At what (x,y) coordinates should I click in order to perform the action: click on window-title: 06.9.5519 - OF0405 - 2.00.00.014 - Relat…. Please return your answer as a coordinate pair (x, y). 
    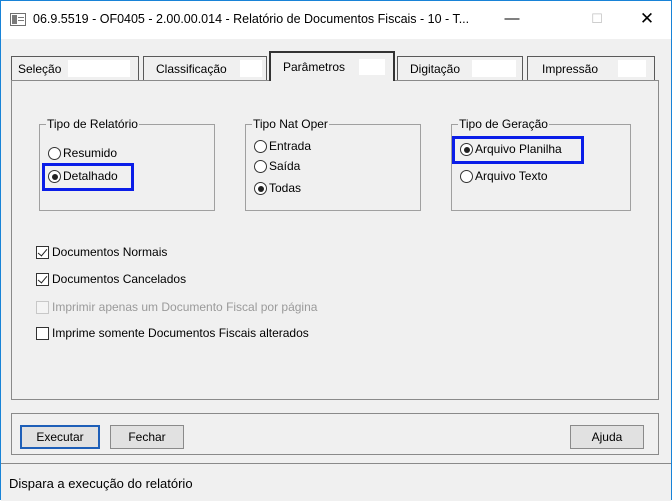
    Looking at the image, I should click on (251, 19).